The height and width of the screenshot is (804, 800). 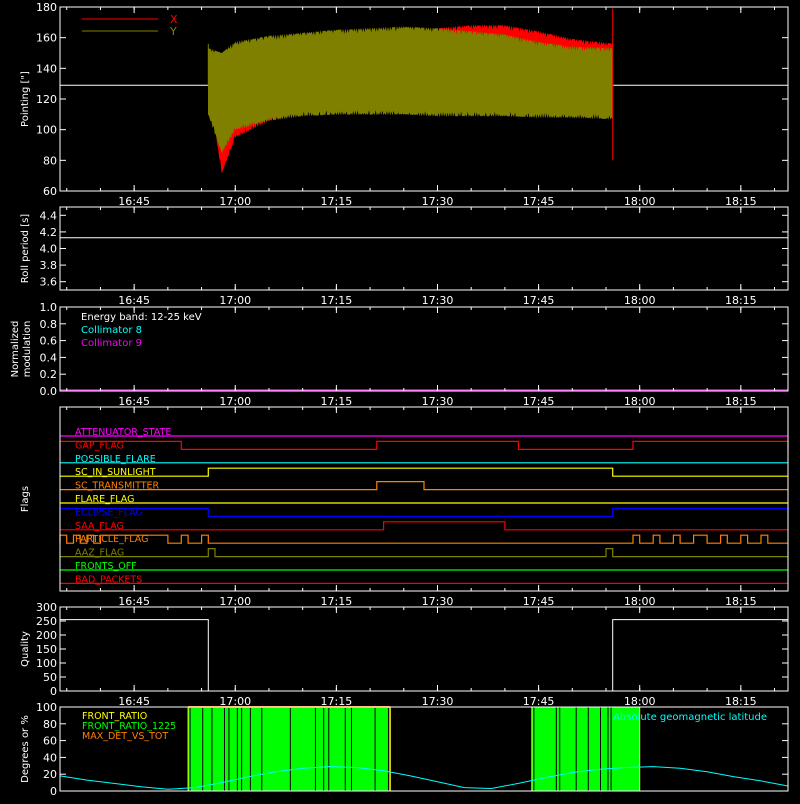 I want to click on flag-label: SC_IN_SUNLIGHT, so click(x=115, y=472).